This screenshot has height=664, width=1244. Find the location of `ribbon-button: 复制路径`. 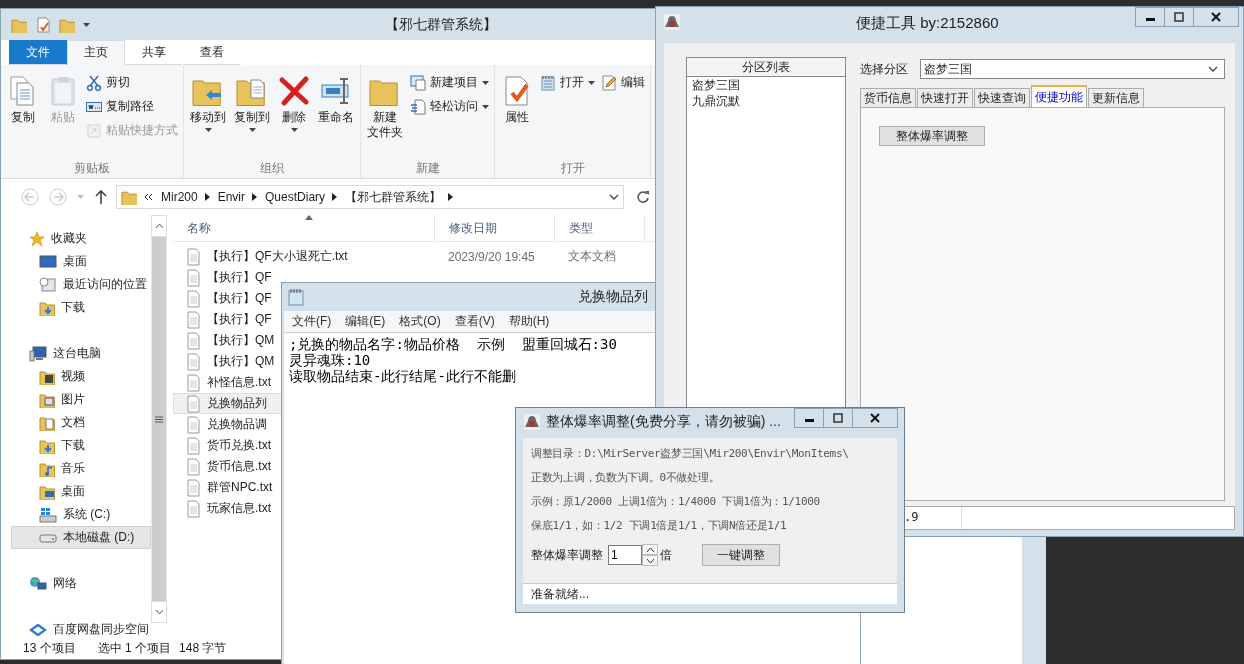

ribbon-button: 复制路径 is located at coordinates (132, 106).